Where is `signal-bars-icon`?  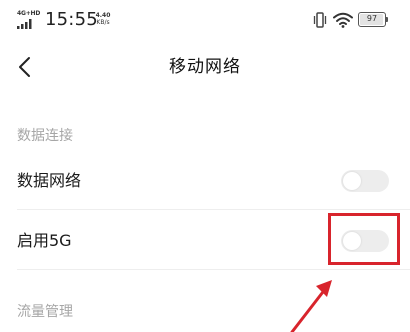
signal-bars-icon is located at coordinates (24, 24).